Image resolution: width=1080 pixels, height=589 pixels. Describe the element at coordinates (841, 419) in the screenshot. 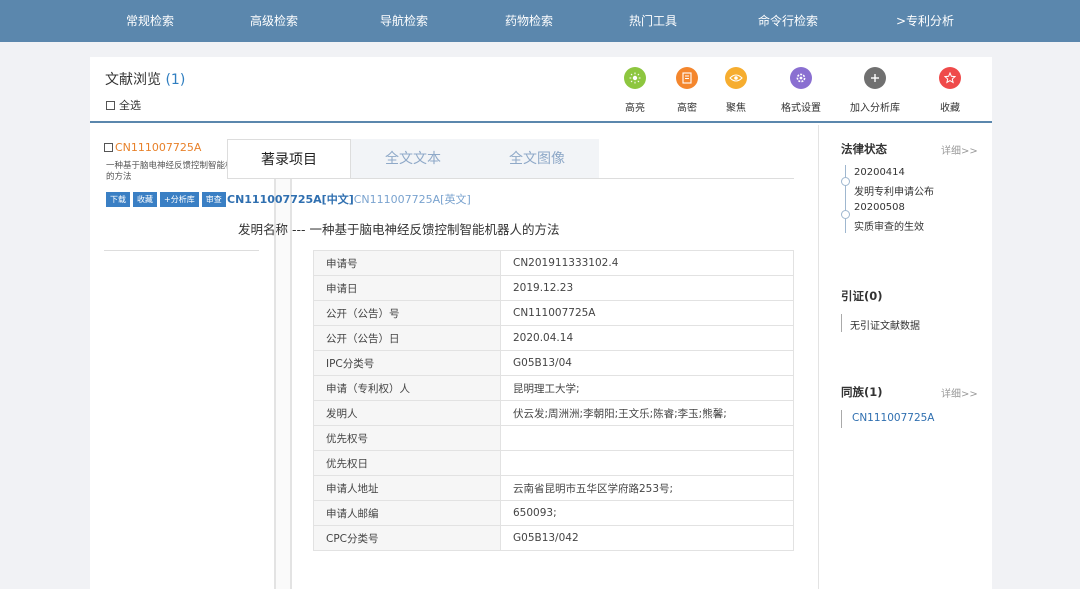

I see `family-bar` at that location.